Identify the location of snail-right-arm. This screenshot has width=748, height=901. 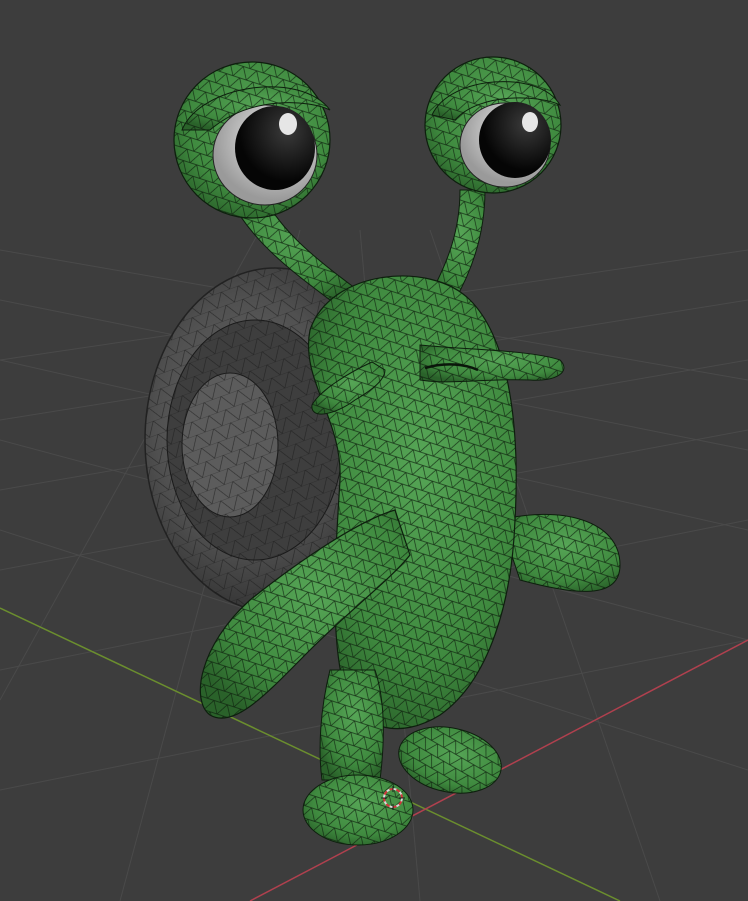
(560, 552).